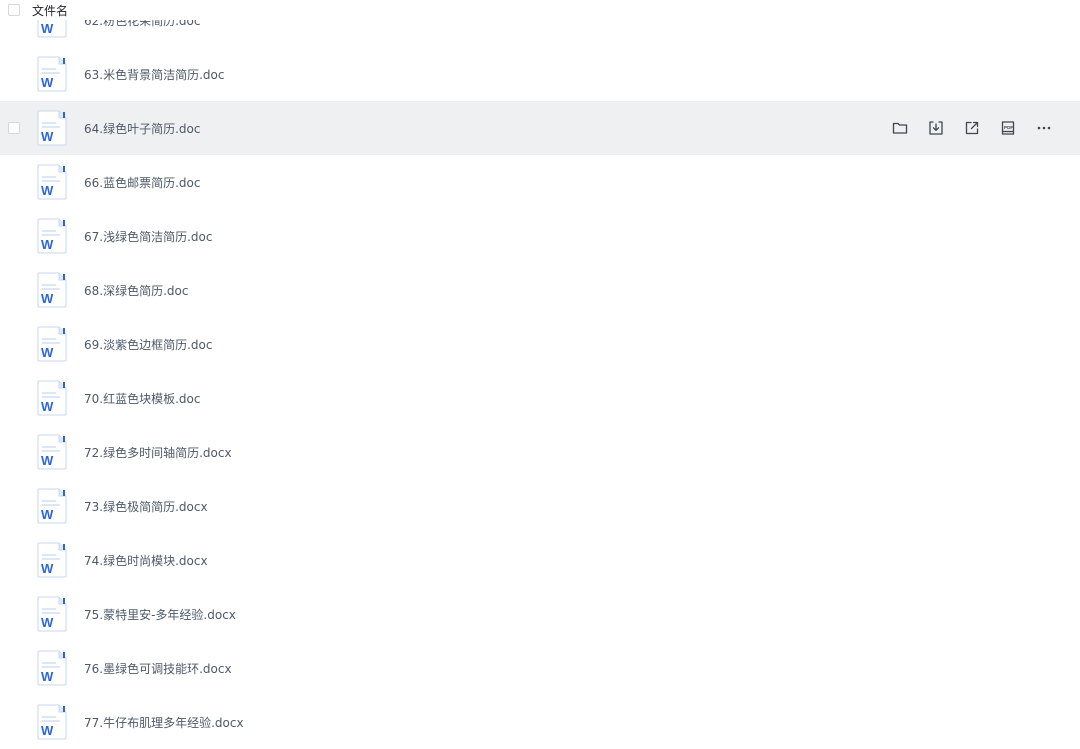 This screenshot has width=1080, height=749. I want to click on file-name: 68.深绿色简历.doc, so click(136, 290).